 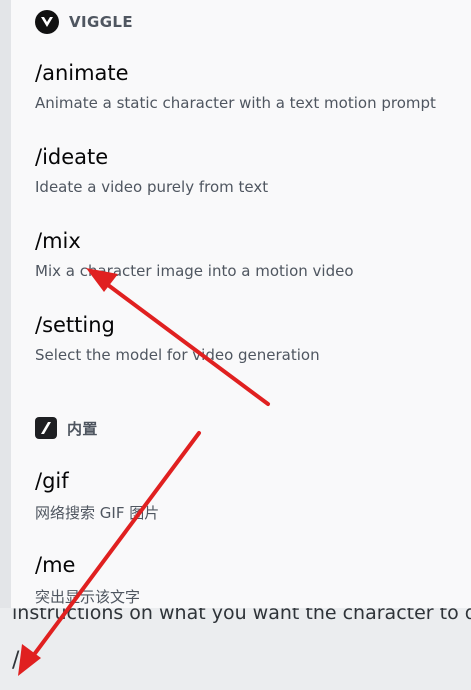 I want to click on message-input-bar, so click(x=235, y=660).